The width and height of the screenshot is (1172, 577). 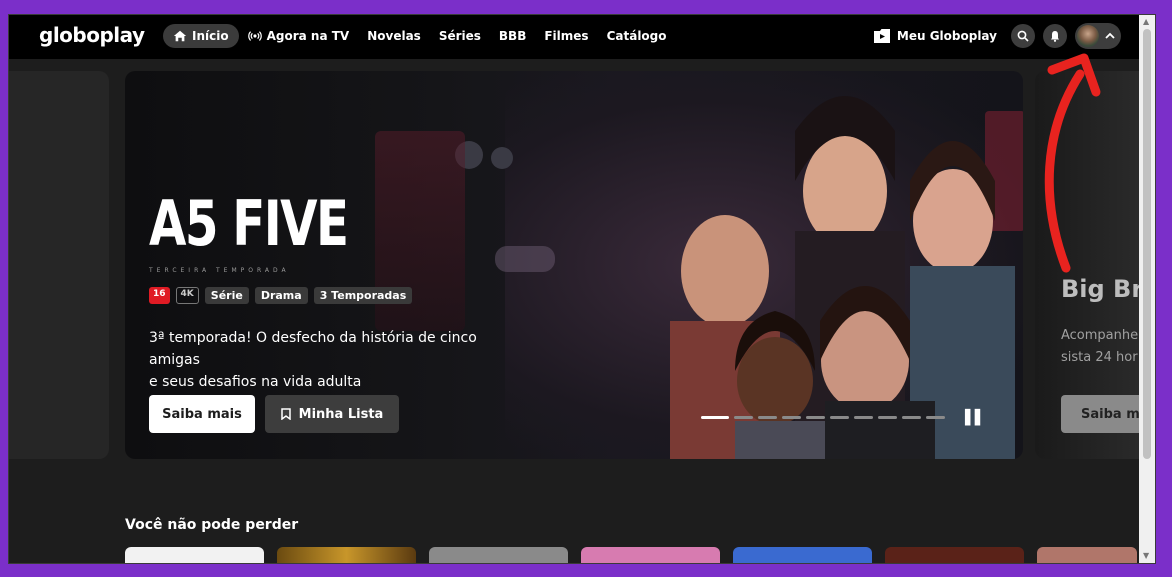 What do you see at coordinates (92, 35) in the screenshot?
I see `globoplay-logo: globoplay` at bounding box center [92, 35].